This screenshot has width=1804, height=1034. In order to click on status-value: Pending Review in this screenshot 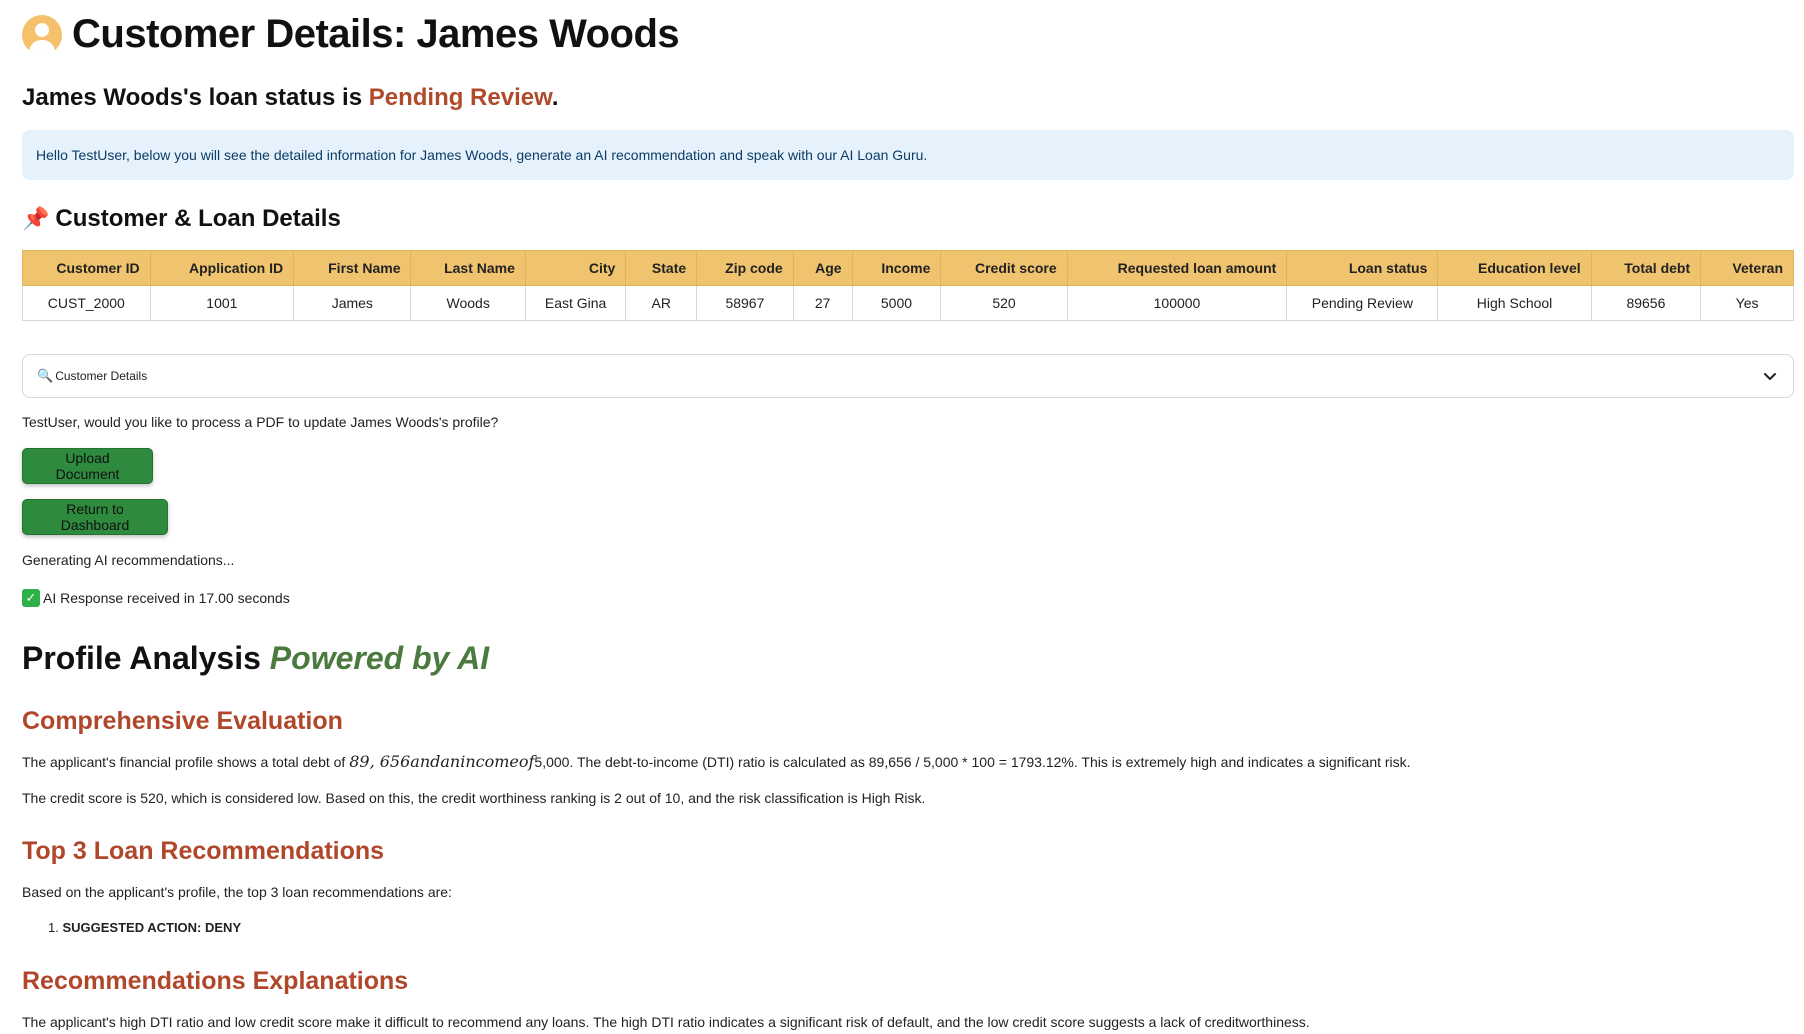, I will do `click(460, 97)`.